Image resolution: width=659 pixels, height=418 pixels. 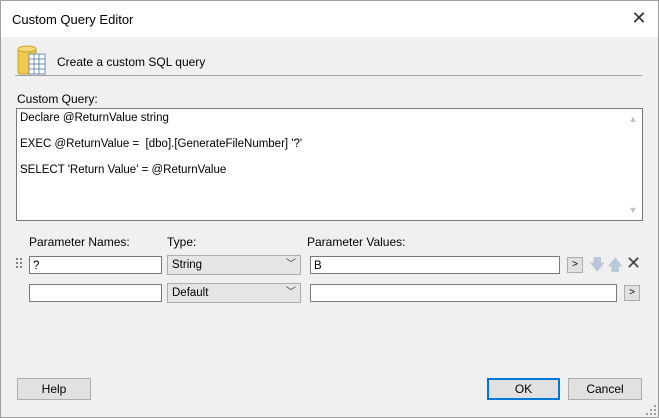 What do you see at coordinates (54, 389) in the screenshot?
I see `help-button: Help` at bounding box center [54, 389].